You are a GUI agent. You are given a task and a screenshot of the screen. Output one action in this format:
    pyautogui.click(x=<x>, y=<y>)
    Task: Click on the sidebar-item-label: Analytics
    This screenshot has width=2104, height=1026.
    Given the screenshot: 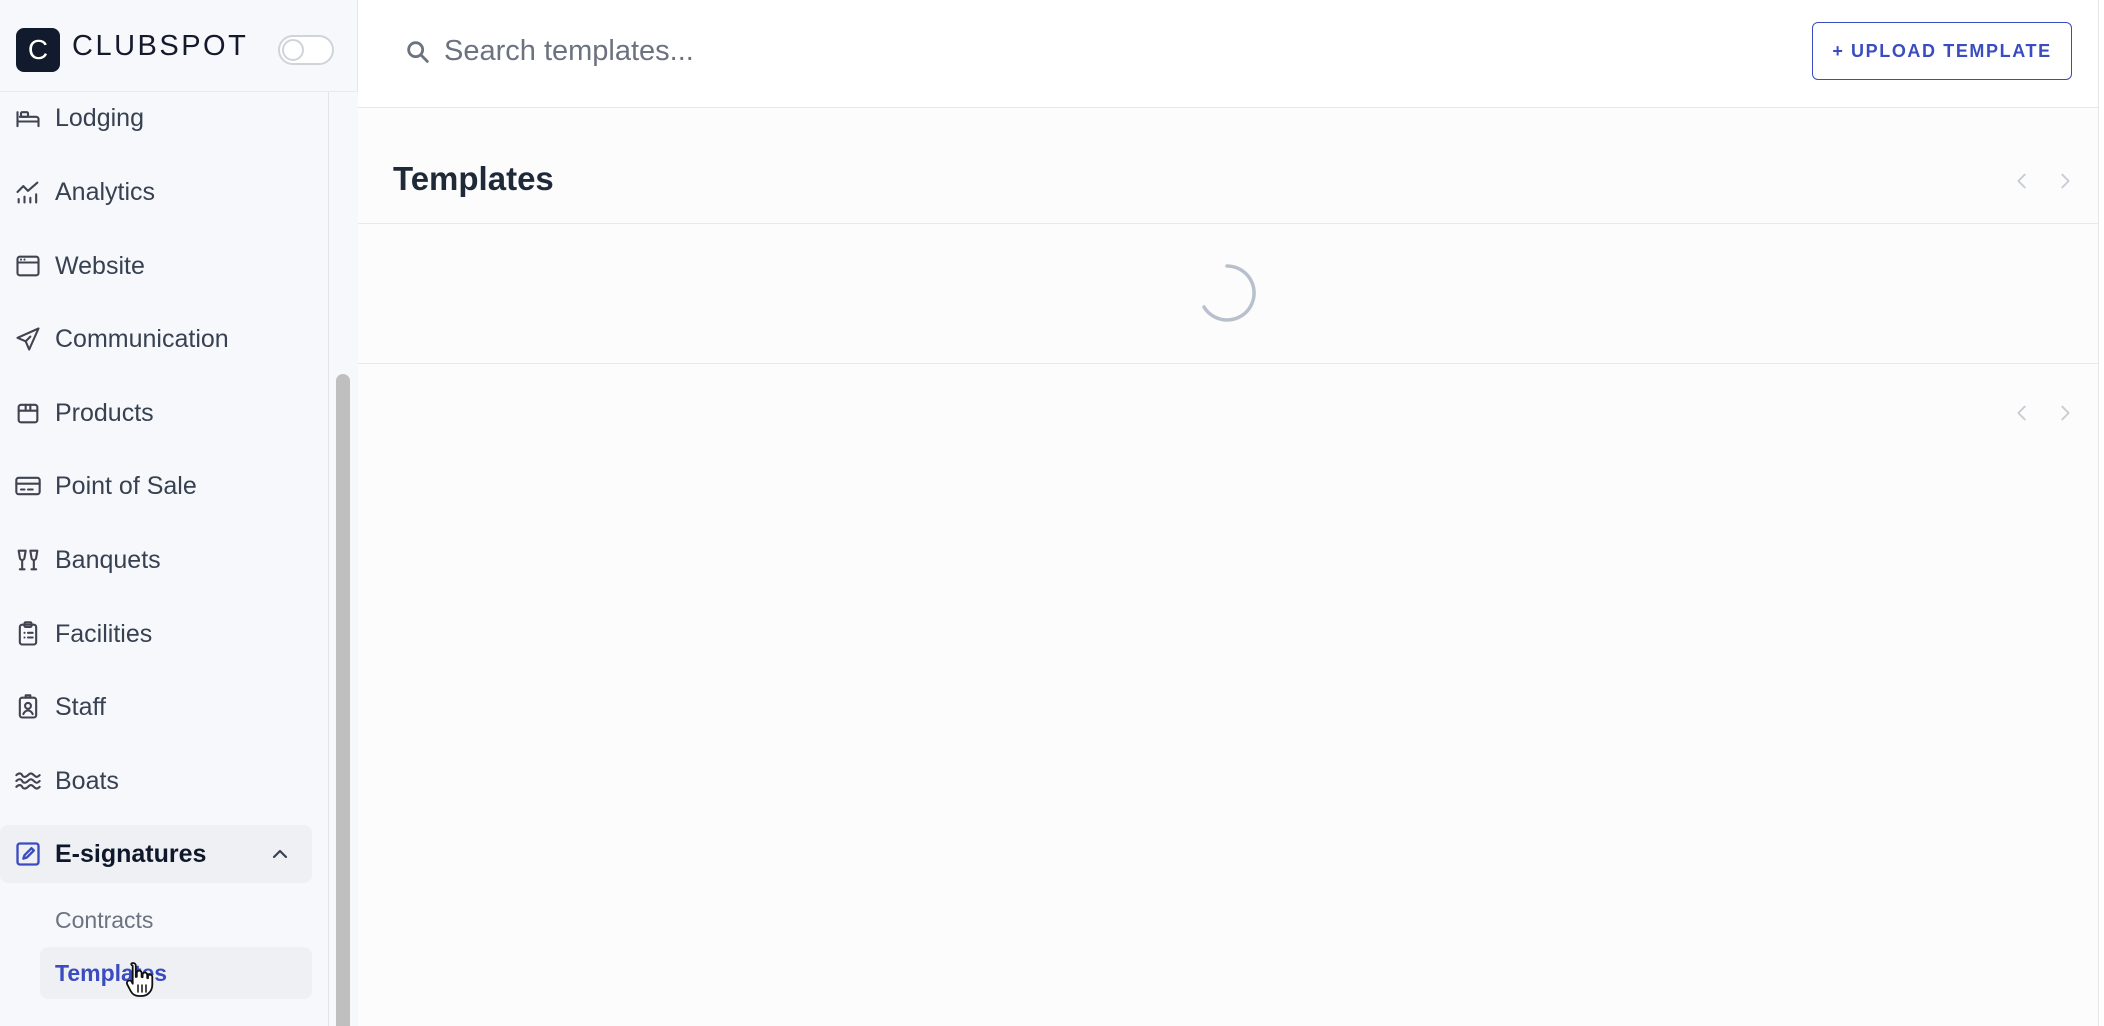 What is the action you would take?
    pyautogui.click(x=105, y=191)
    